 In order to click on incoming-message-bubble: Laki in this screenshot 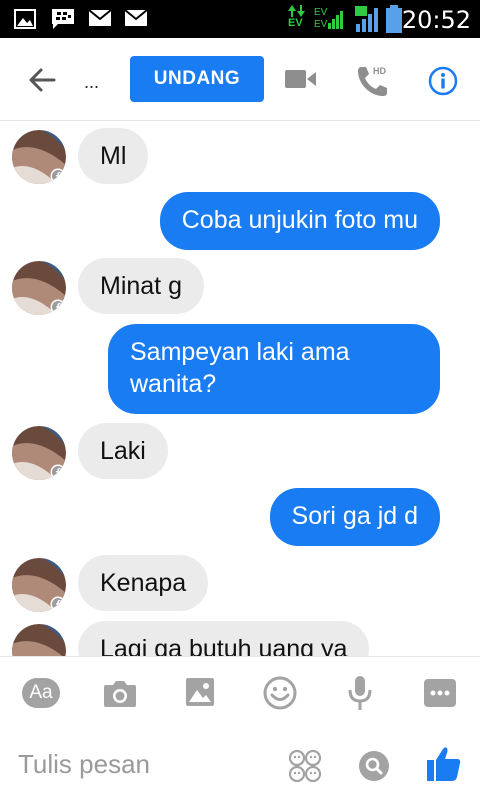, I will do `click(123, 451)`.